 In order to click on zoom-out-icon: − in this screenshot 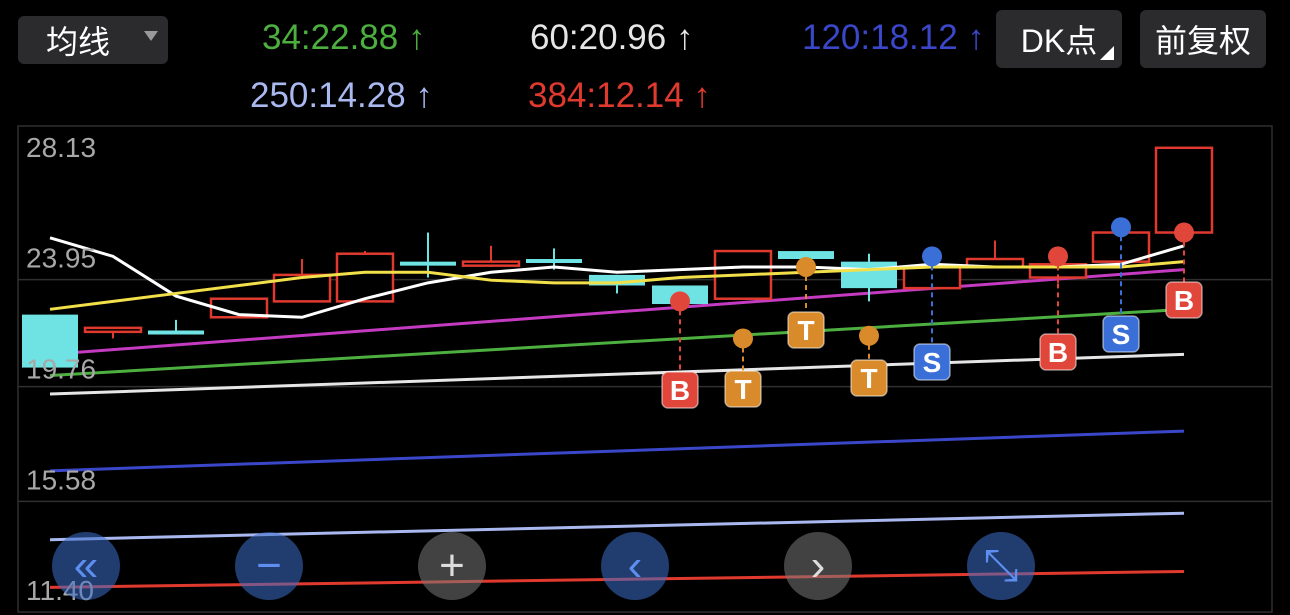, I will do `click(269, 565)`.